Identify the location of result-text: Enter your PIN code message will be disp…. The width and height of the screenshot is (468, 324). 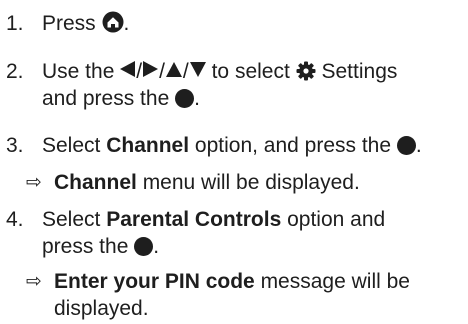
(232, 295).